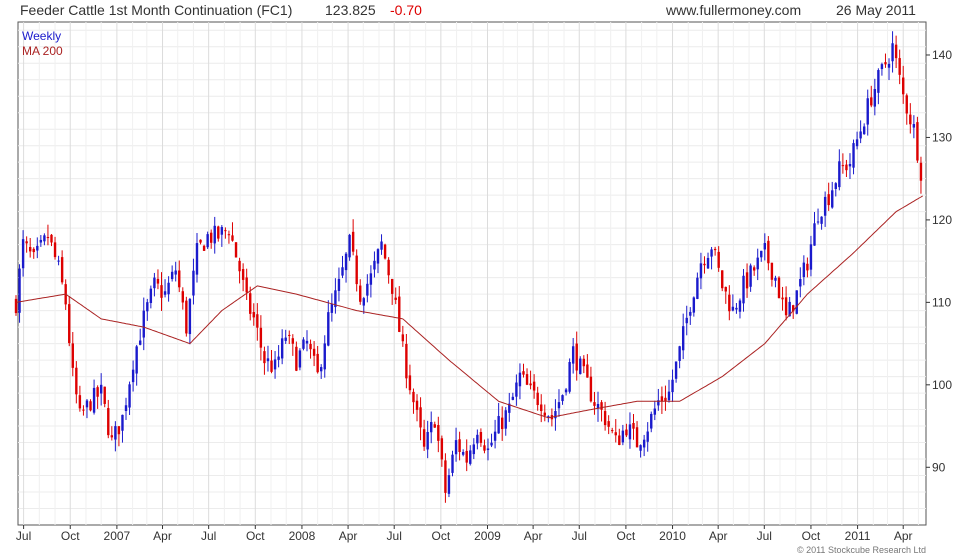 The height and width of the screenshot is (560, 980). Describe the element at coordinates (487, 536) in the screenshot. I see `x-tick-label: 2009` at that location.